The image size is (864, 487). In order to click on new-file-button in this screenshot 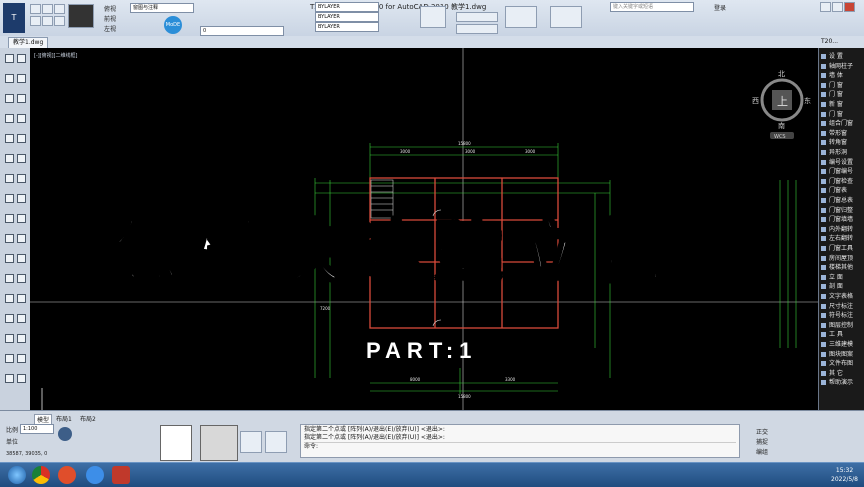, I will do `click(35, 9)`.